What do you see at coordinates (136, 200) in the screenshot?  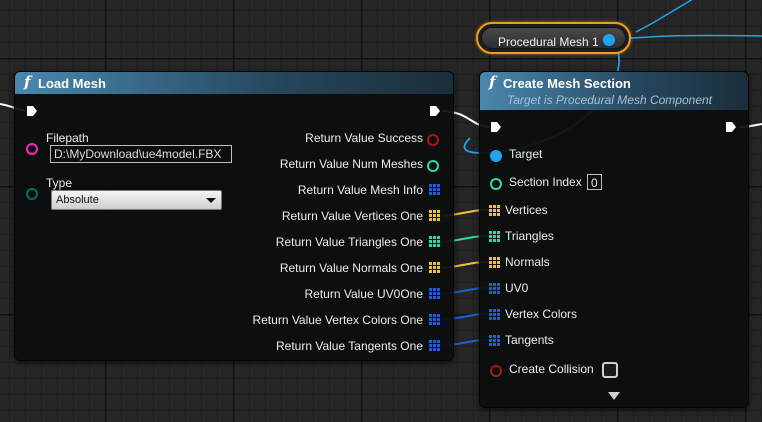 I see `type-dropdown: Absolute` at bounding box center [136, 200].